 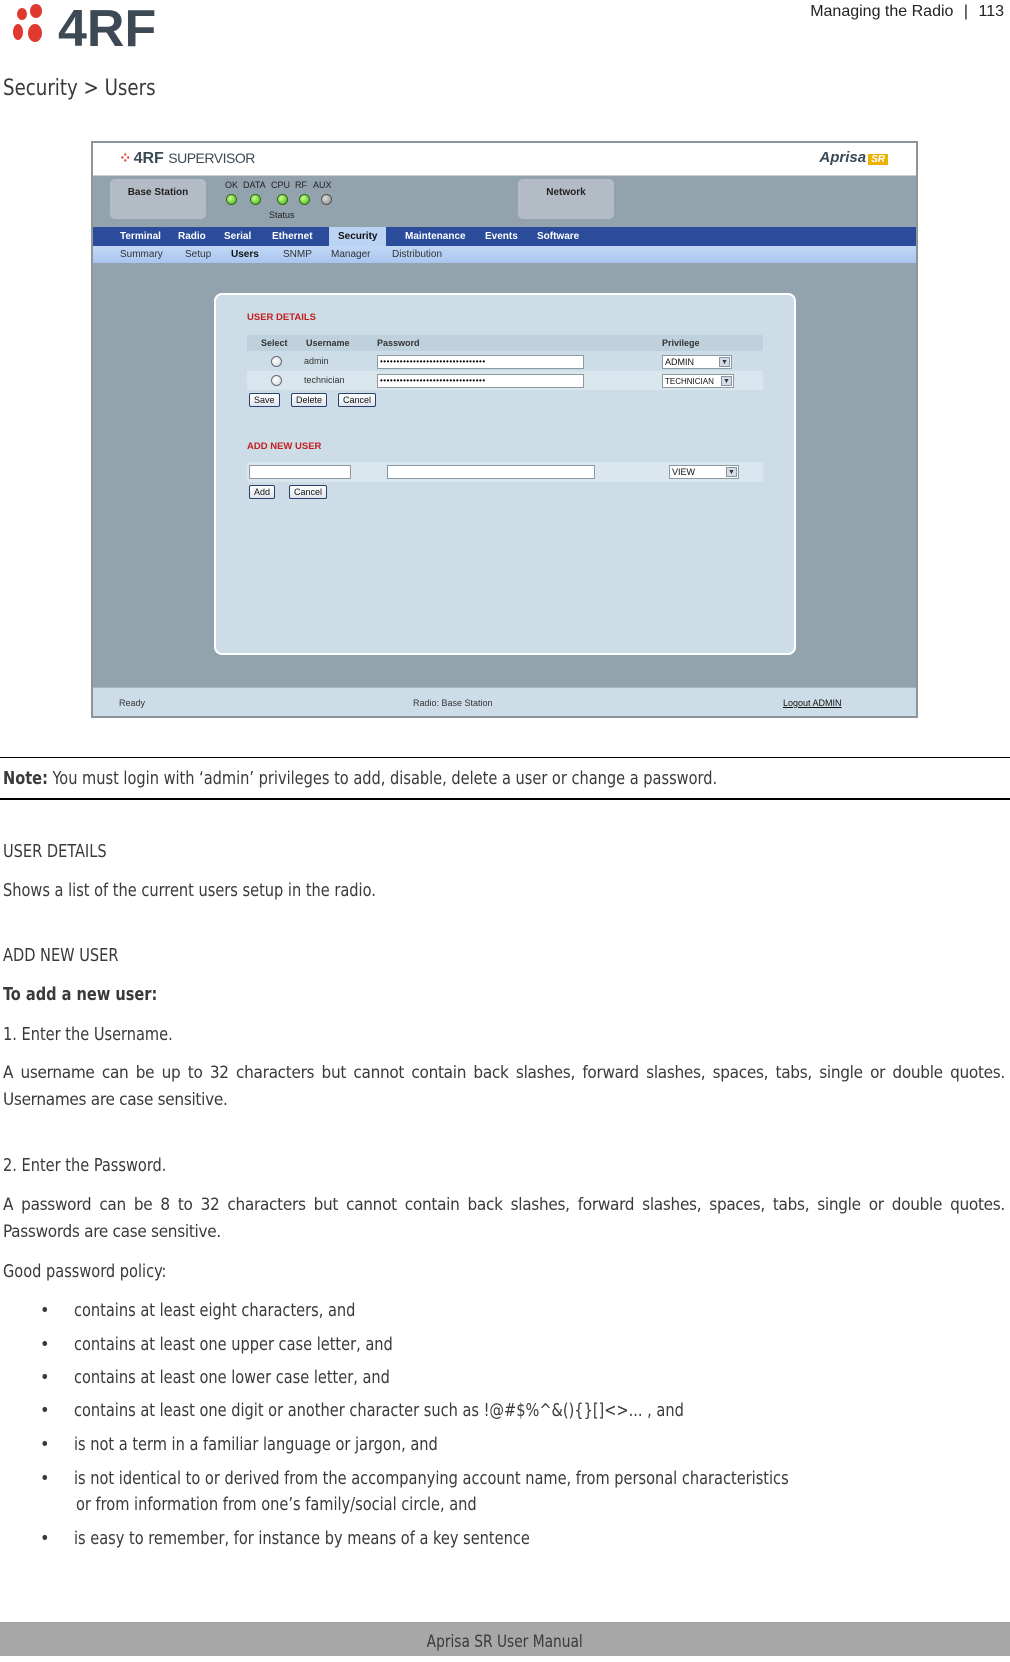 I want to click on led-label-aux: AUX, so click(x=322, y=185).